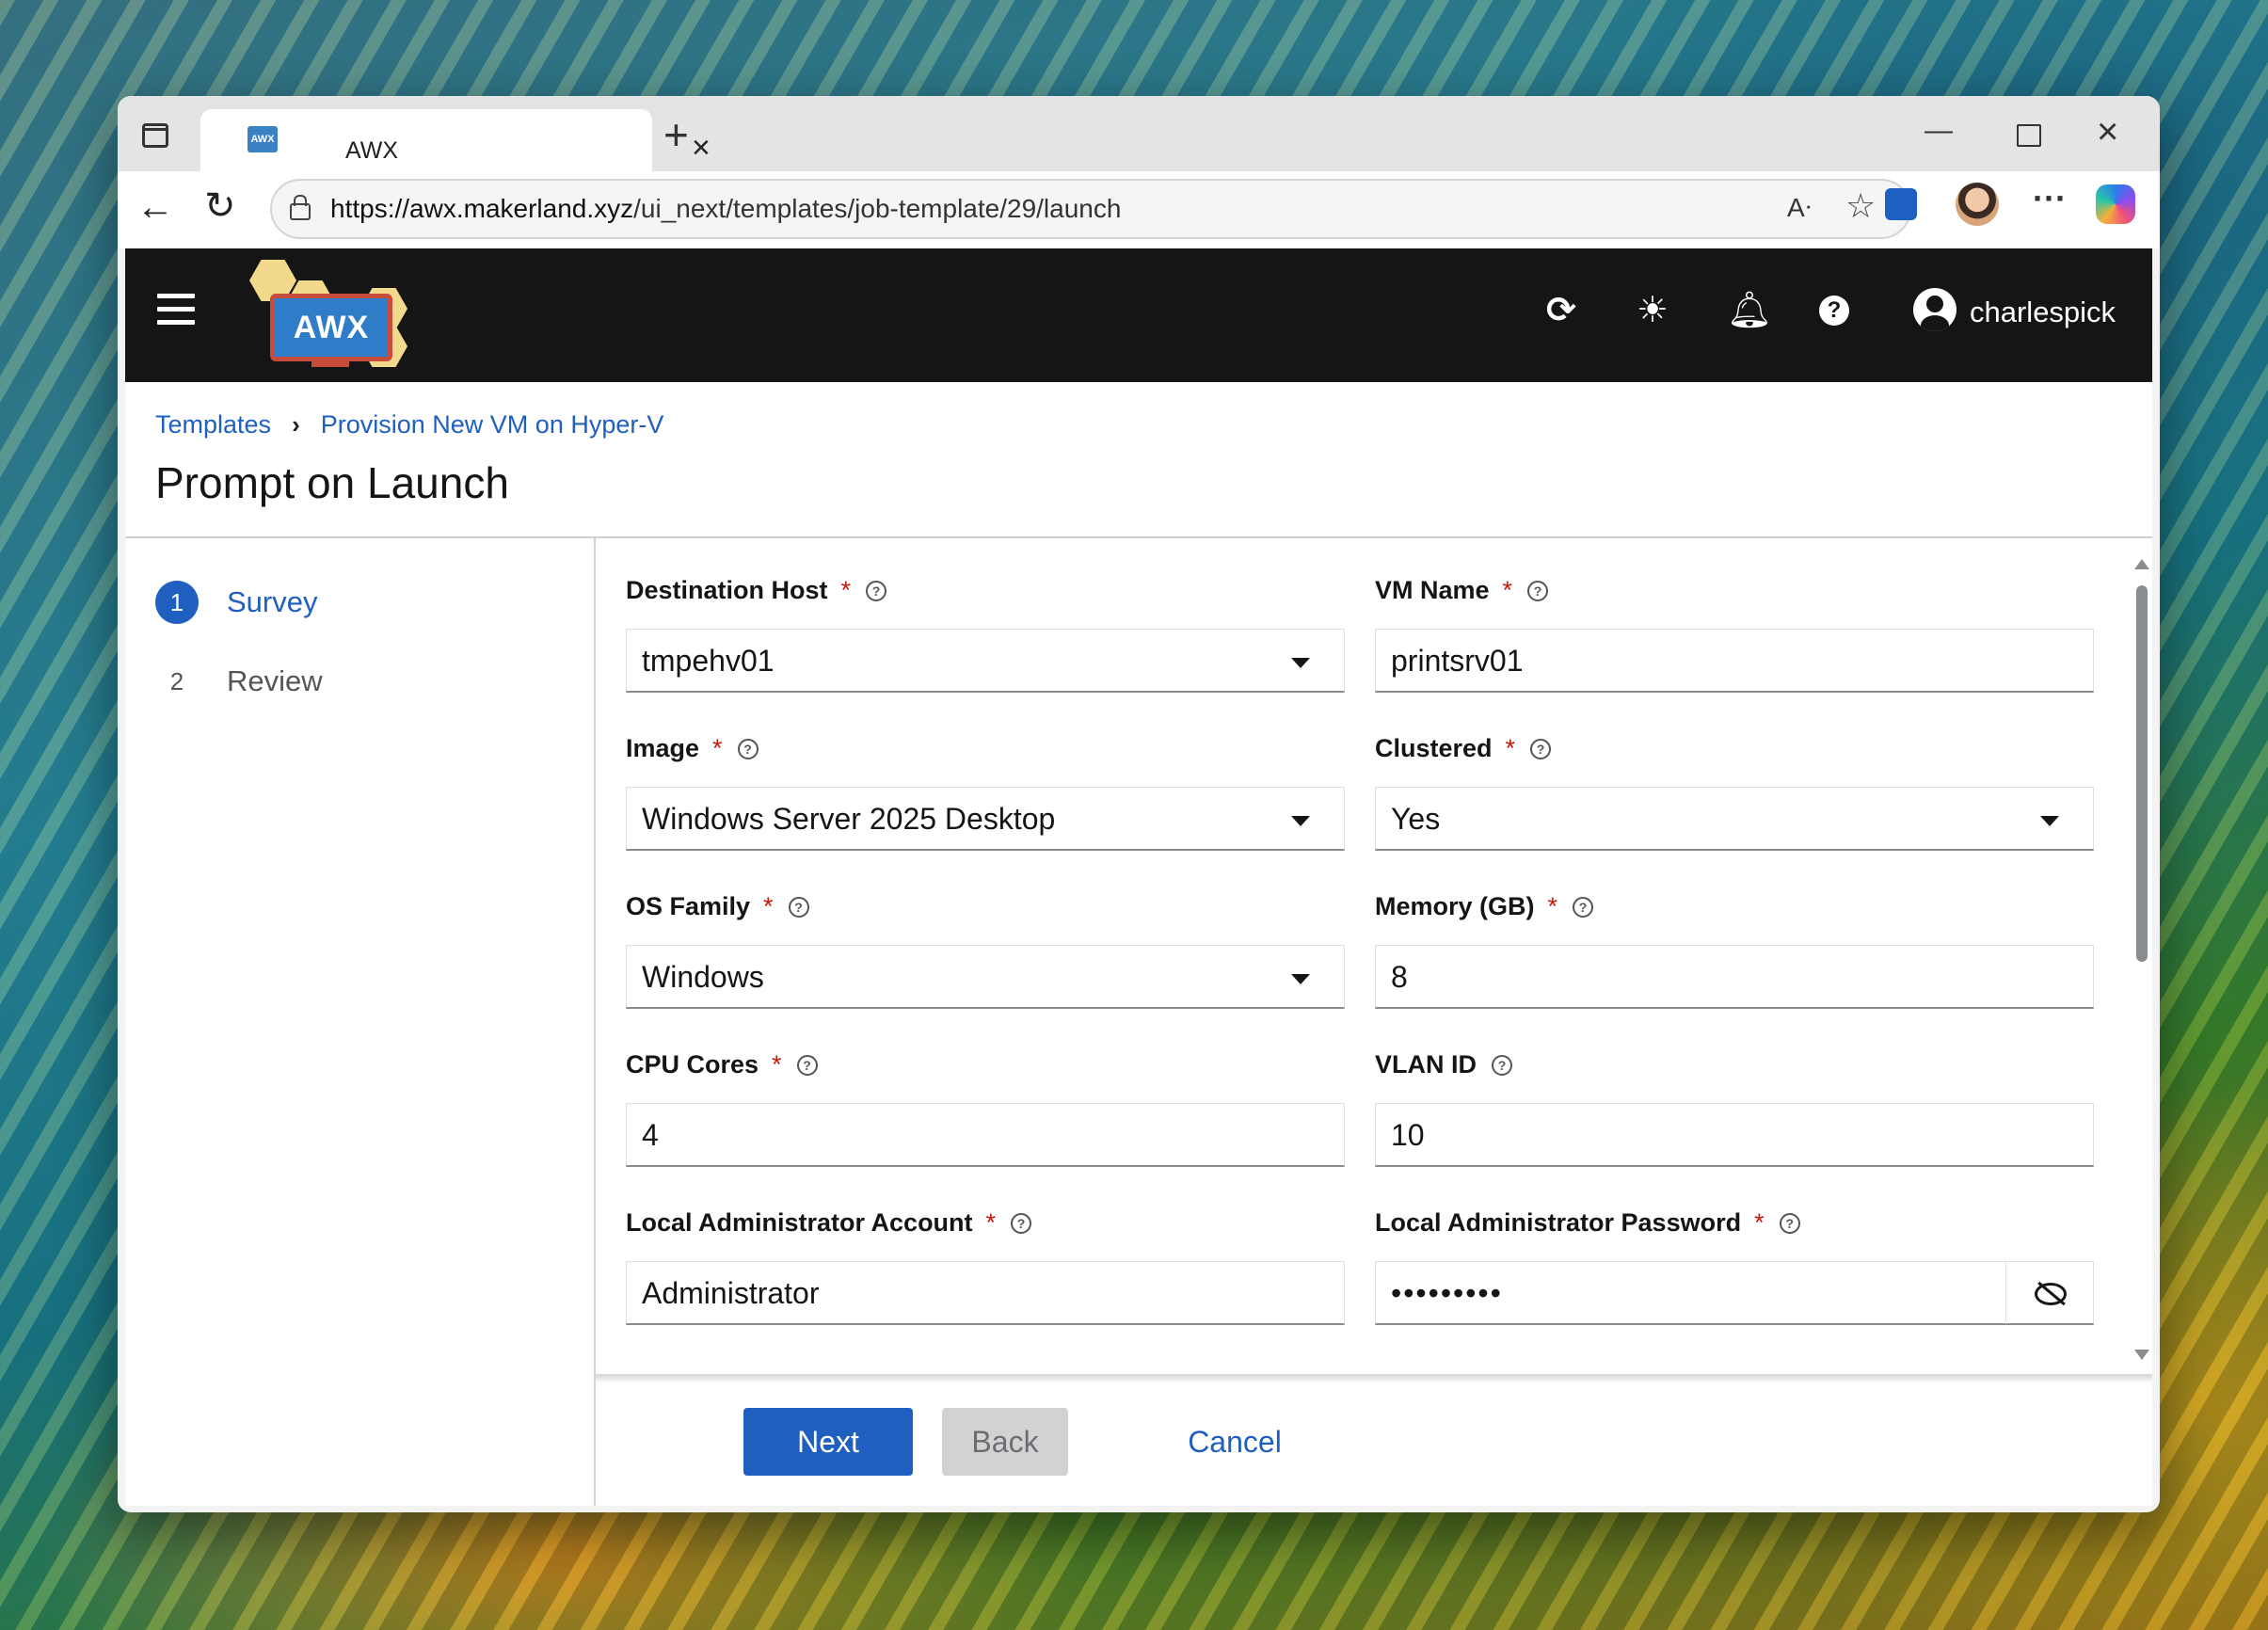 The height and width of the screenshot is (1630, 2268). What do you see at coordinates (296, 424) in the screenshot?
I see `chevron-right-icon: ›` at bounding box center [296, 424].